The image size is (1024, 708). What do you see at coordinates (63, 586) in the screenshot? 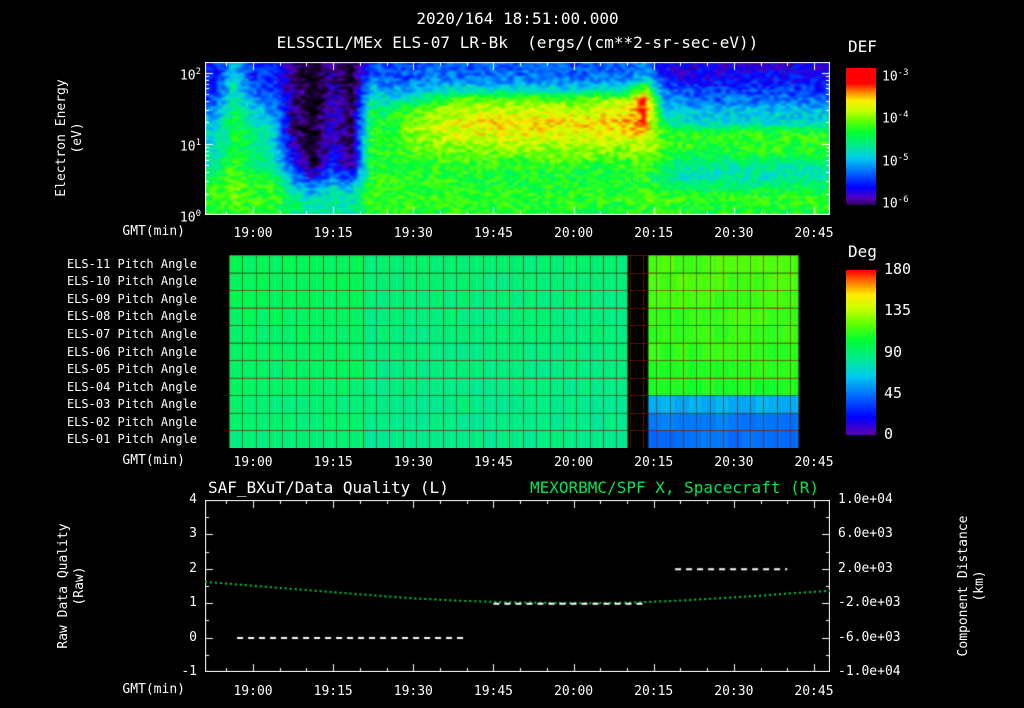
I see `quality-axis-label-line1: Raw Data Quality` at bounding box center [63, 586].